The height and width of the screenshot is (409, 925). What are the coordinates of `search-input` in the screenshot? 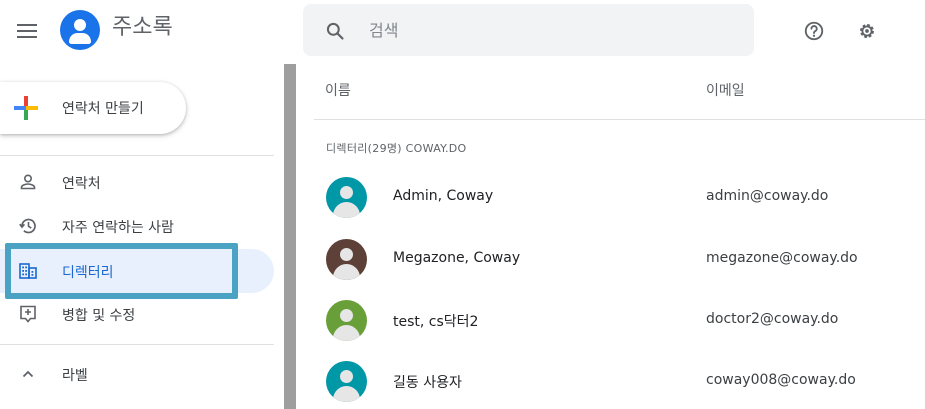 It's located at (549, 30).